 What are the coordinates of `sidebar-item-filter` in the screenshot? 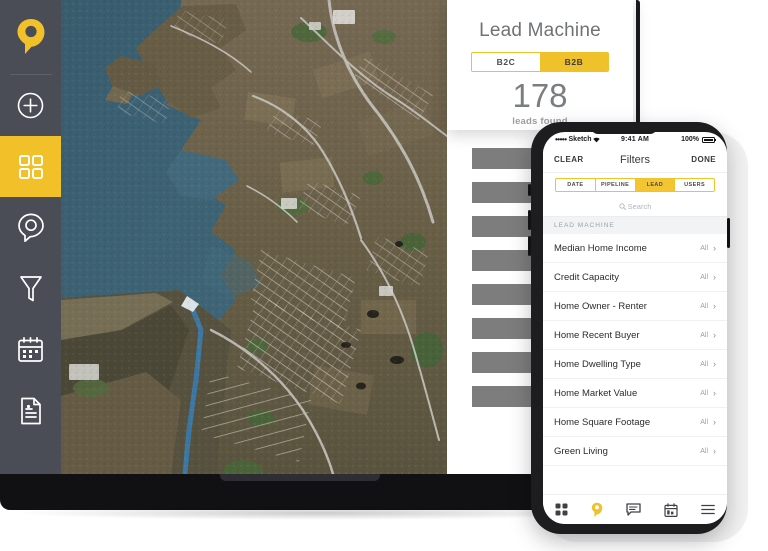 It's located at (30, 288).